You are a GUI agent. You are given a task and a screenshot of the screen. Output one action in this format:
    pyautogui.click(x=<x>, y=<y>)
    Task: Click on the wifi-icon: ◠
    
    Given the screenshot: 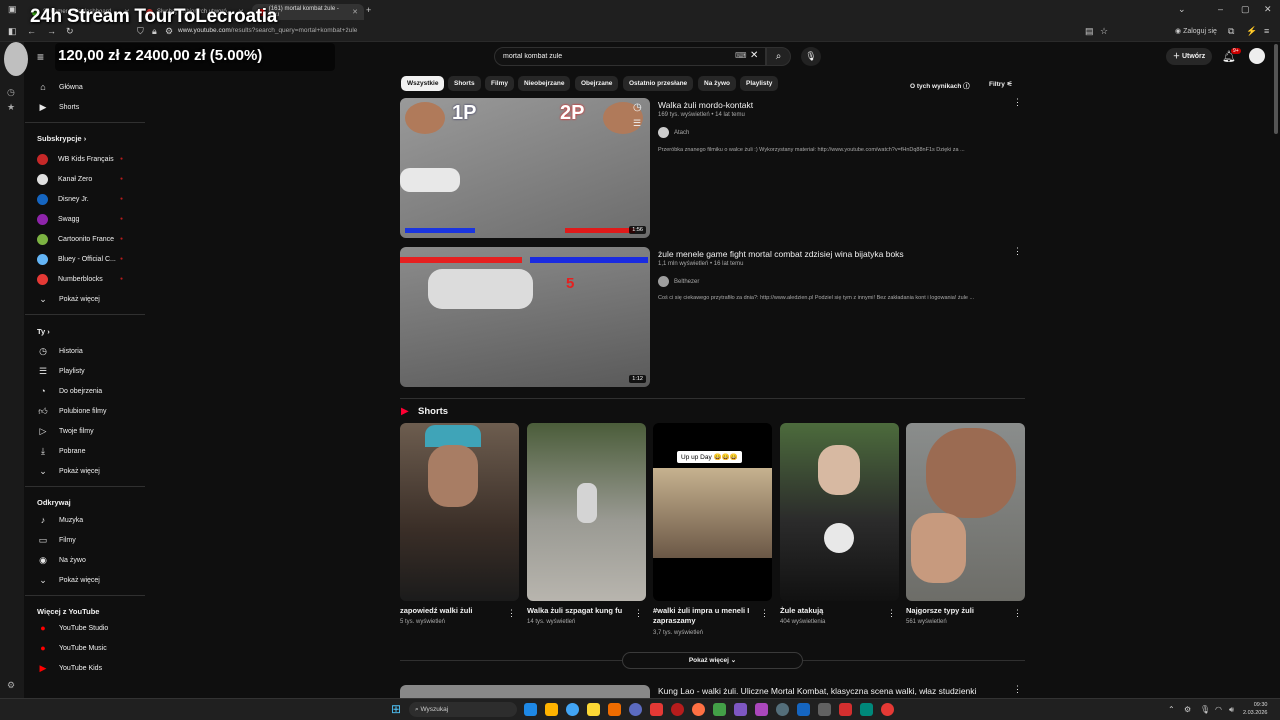 What is the action you would take?
    pyautogui.click(x=1218, y=709)
    